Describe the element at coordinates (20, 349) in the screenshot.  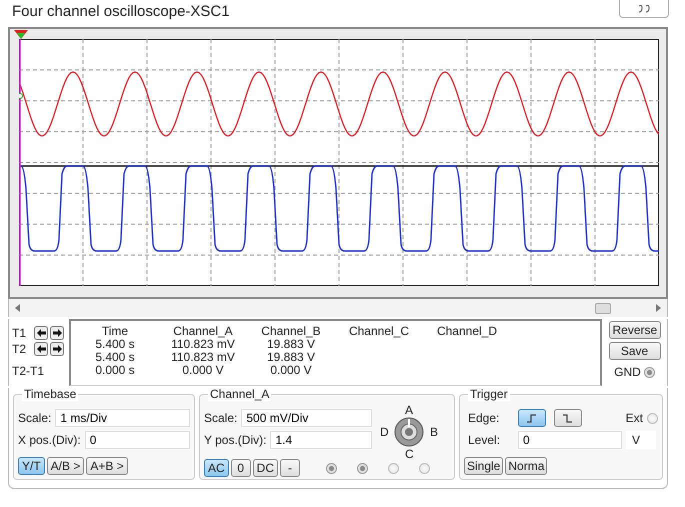
I see `cursor-label: T2` at that location.